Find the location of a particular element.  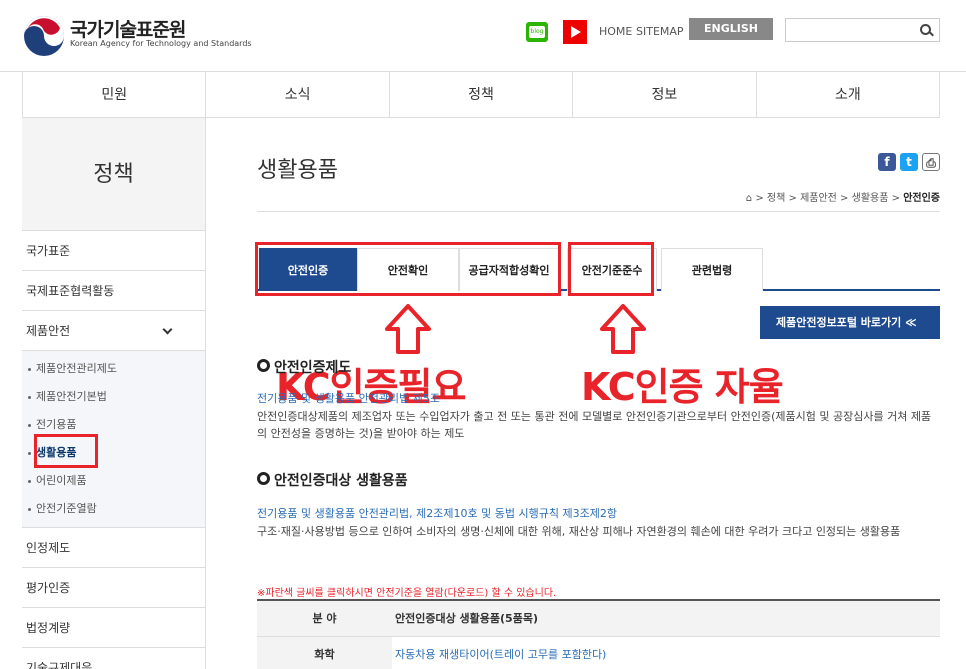

table-row: 화학 자동차용 재생타이어(트레이 고무를 포함한다) is located at coordinates (598, 652).